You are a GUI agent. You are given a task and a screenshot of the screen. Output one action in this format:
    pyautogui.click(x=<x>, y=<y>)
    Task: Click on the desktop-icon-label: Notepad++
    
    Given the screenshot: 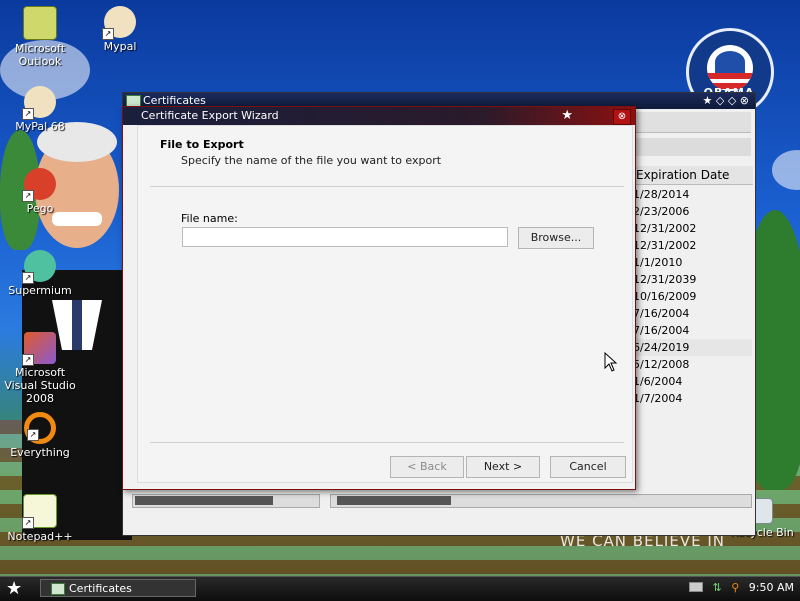 What is the action you would take?
    pyautogui.click(x=40, y=536)
    